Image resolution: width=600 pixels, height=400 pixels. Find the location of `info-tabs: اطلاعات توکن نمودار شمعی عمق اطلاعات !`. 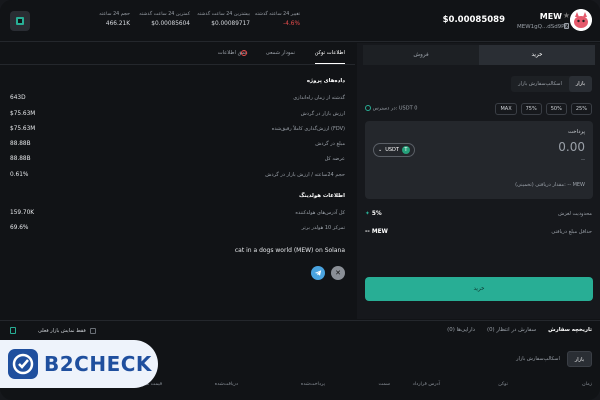

info-tabs: اطلاعات توکن نمودار شمعی عمق اطلاعات ! is located at coordinates (177, 54).